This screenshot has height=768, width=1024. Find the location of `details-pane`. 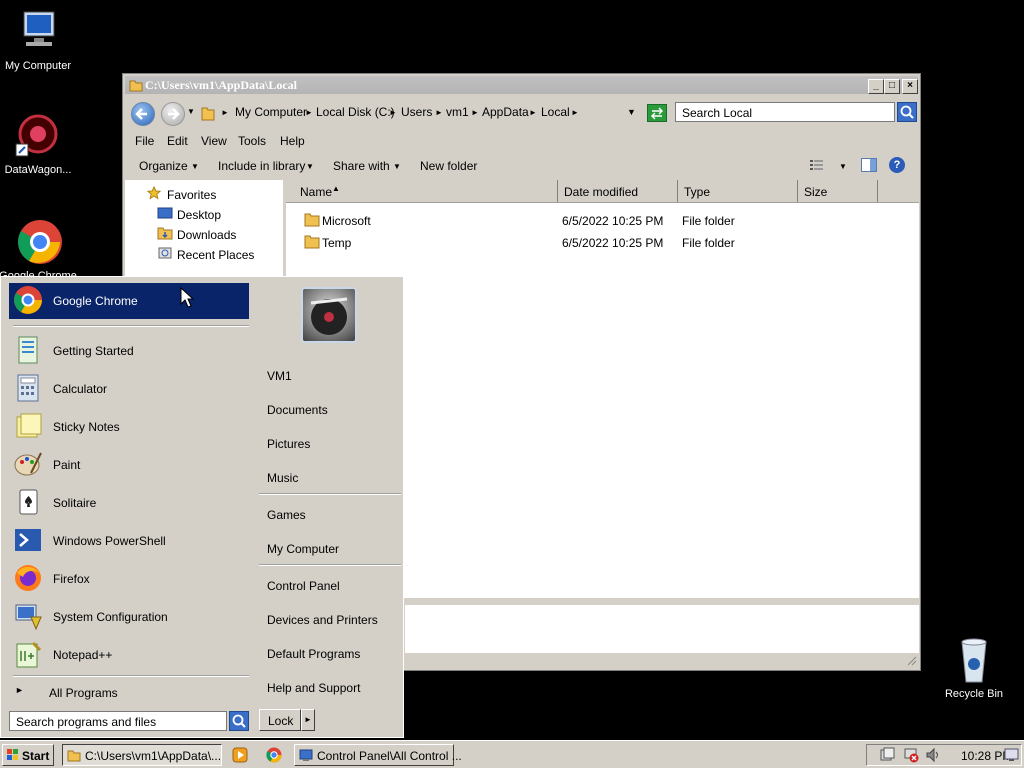

details-pane is located at coordinates (662, 627).